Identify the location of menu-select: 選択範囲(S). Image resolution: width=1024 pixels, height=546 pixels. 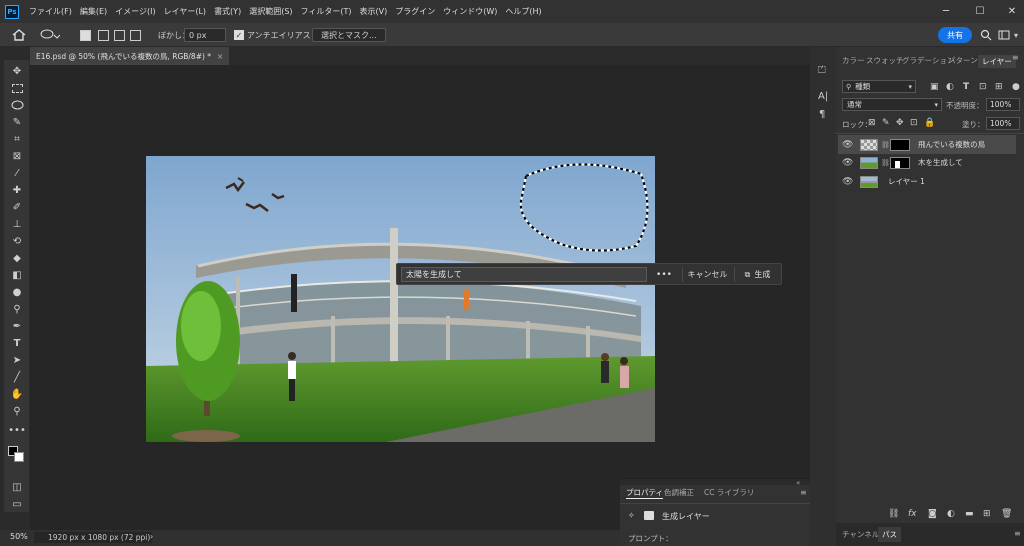
(270, 11).